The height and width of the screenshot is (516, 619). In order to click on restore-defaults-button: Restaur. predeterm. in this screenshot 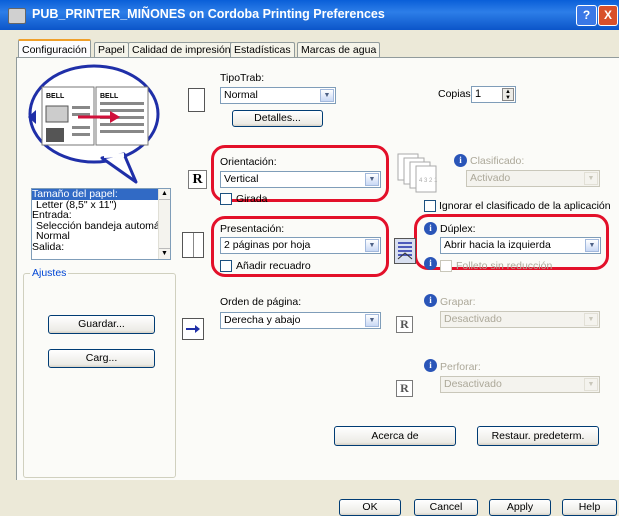, I will do `click(538, 436)`.